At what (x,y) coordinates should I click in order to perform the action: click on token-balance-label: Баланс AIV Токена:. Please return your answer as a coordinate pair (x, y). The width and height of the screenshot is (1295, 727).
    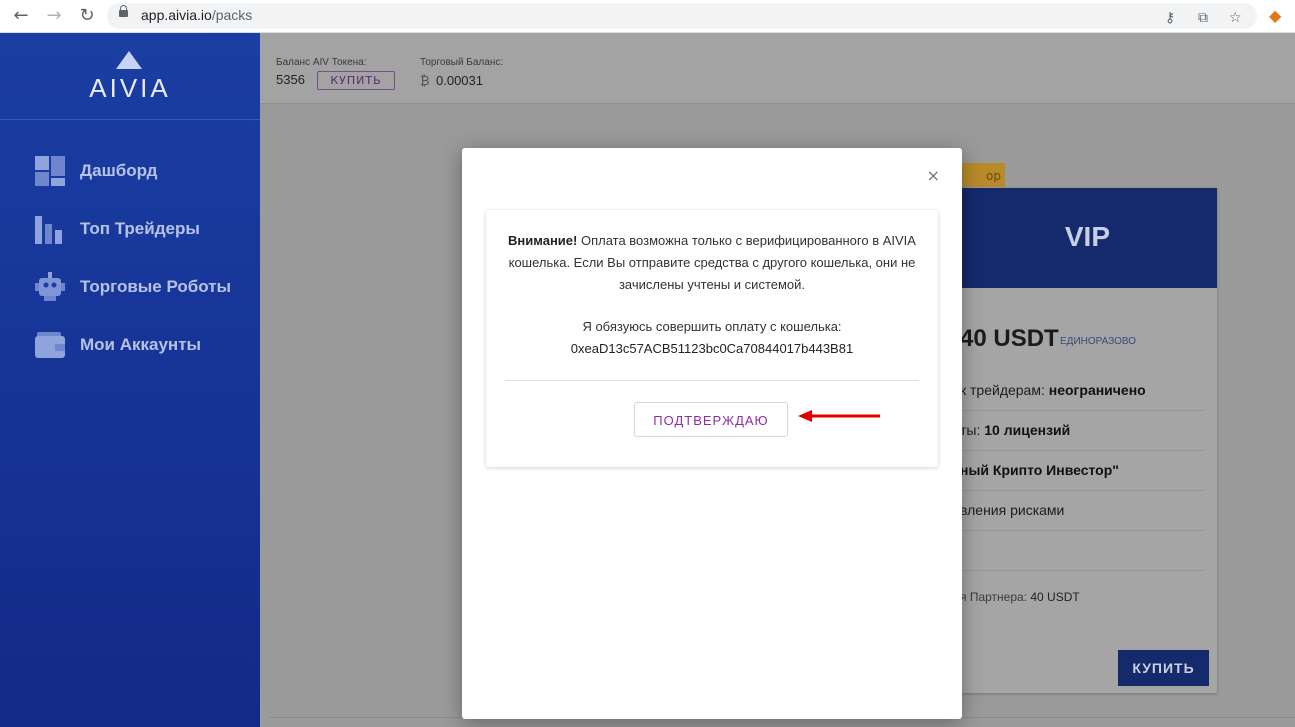
    Looking at the image, I should click on (321, 62).